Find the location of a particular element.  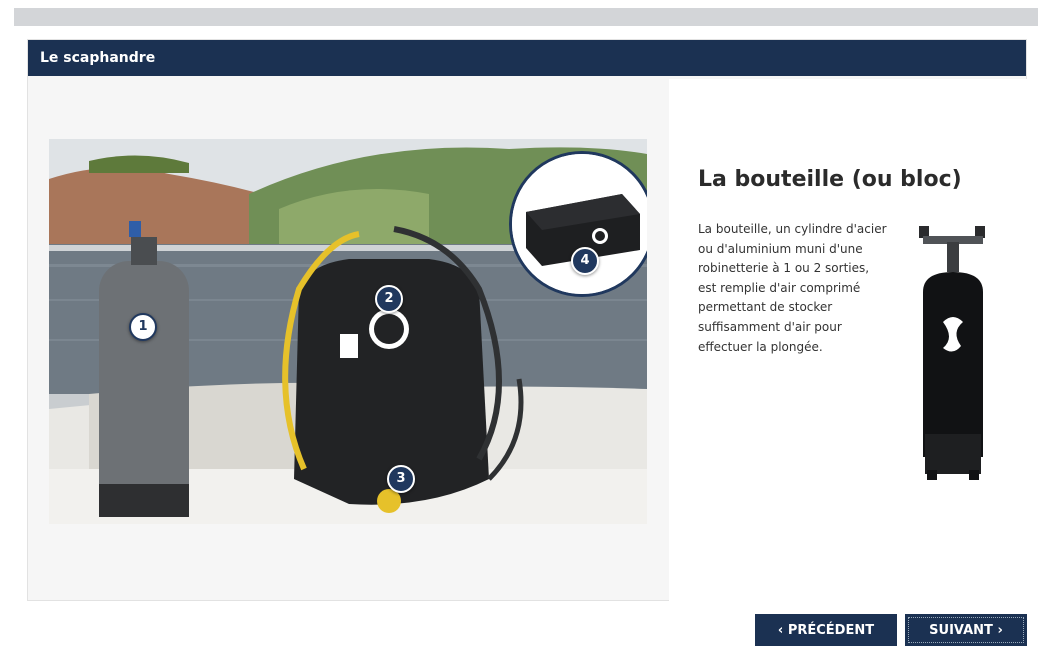

marker-2: 2 is located at coordinates (389, 299).